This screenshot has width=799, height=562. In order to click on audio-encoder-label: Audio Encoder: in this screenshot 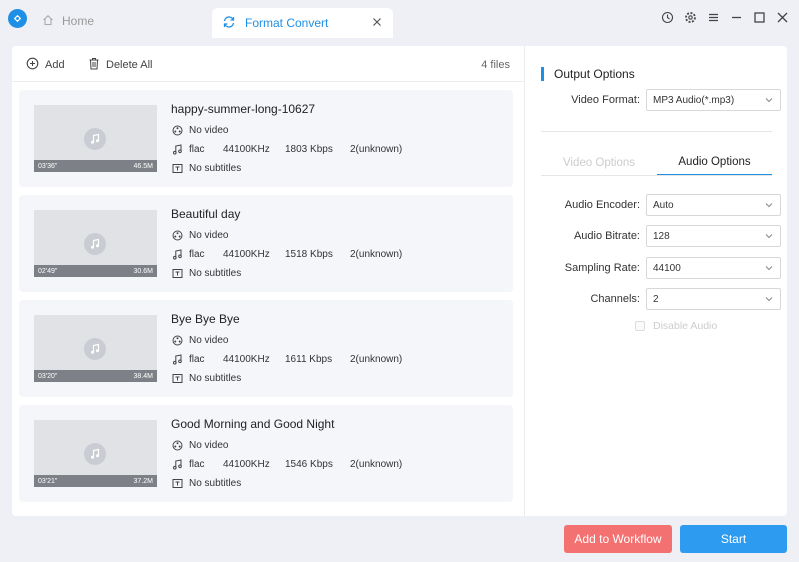, I will do `click(602, 205)`.